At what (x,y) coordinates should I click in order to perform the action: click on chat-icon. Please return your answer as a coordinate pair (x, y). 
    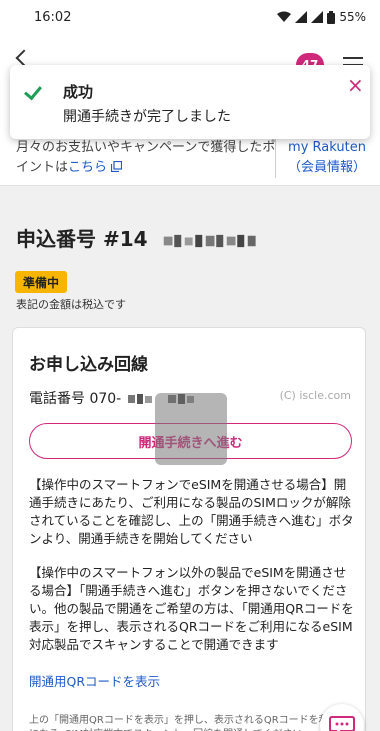
    Looking at the image, I should click on (342, 723).